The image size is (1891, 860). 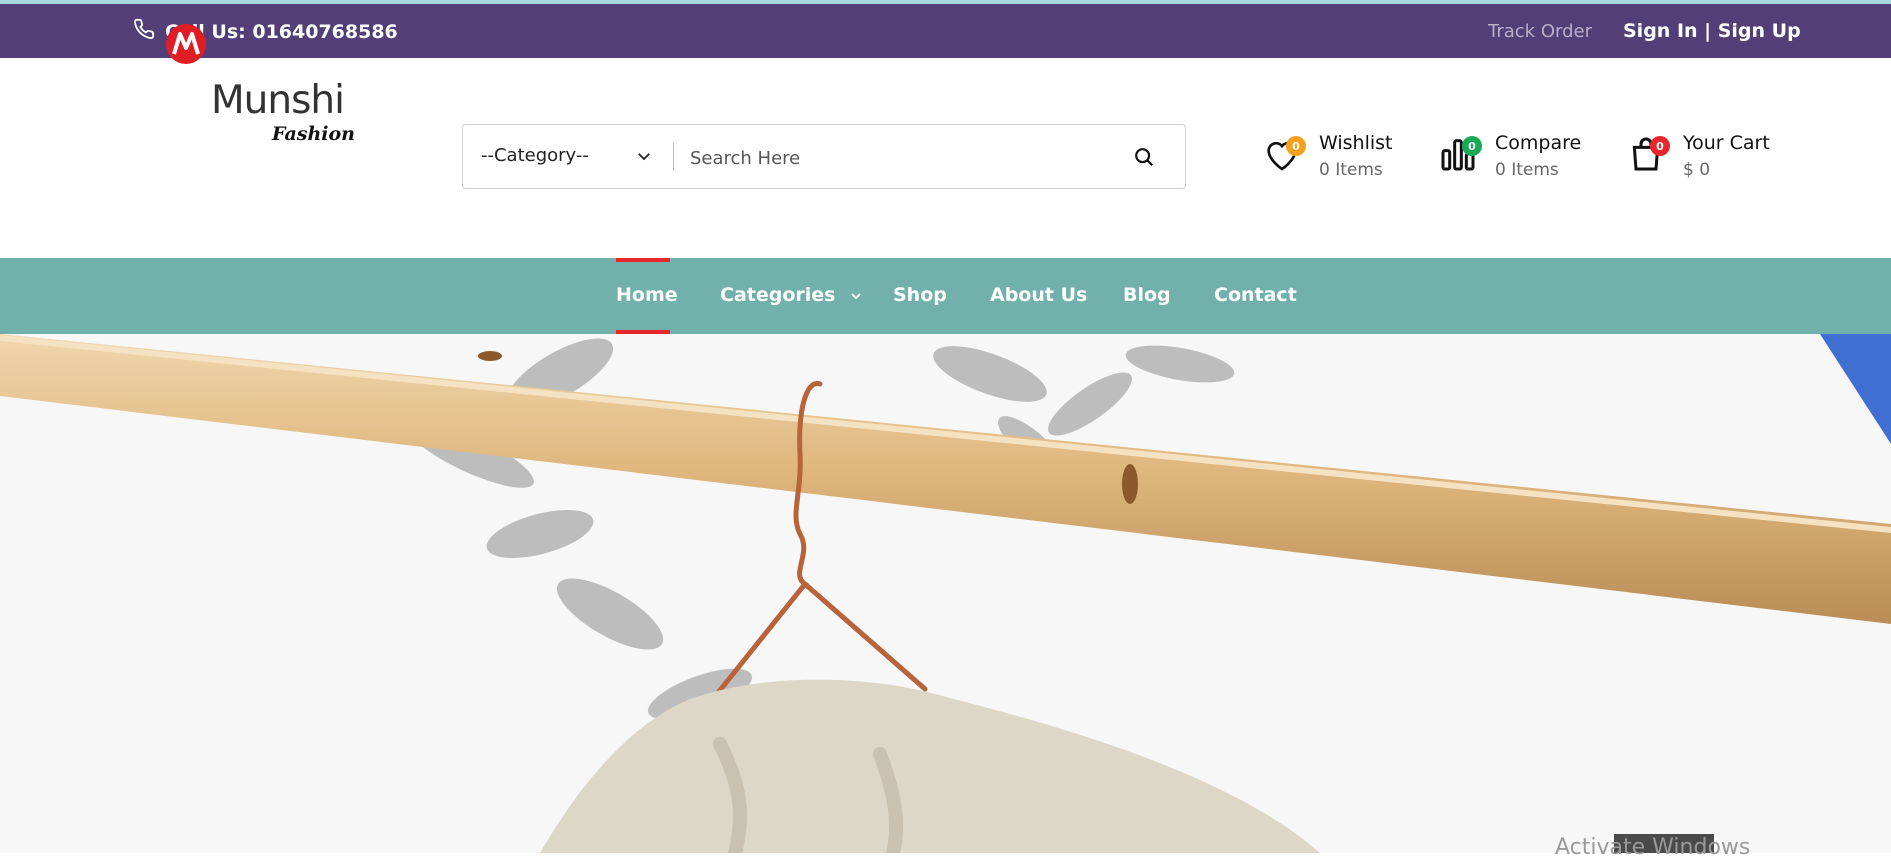 What do you see at coordinates (278, 100) in the screenshot?
I see `logo-word: Munshi` at bounding box center [278, 100].